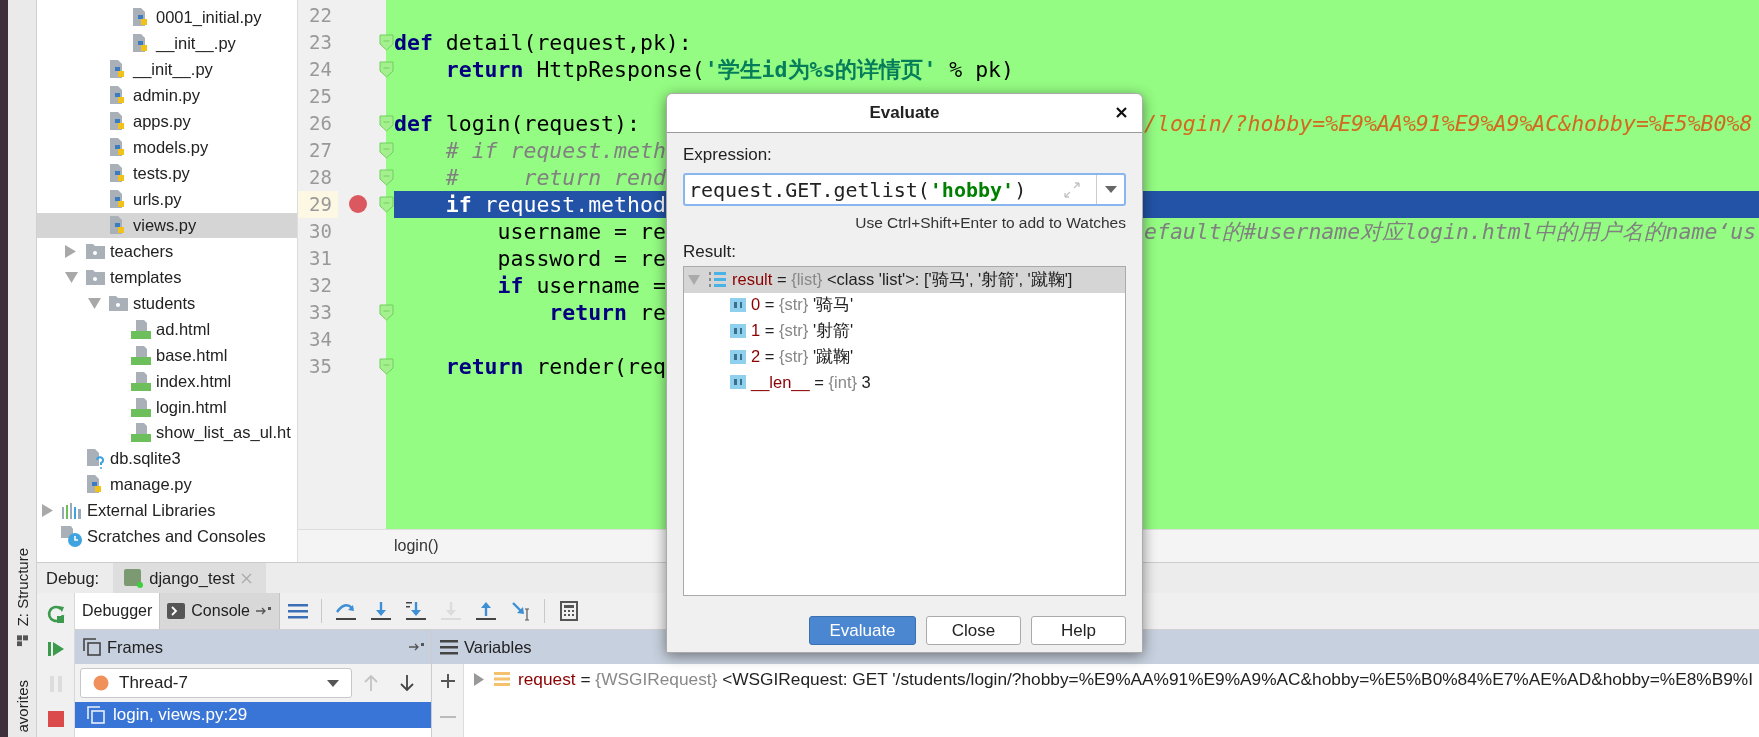 The width and height of the screenshot is (1759, 737). Describe the element at coordinates (167, 433) in the screenshot. I see `tree-item: show_list_as_ul.ht` at that location.